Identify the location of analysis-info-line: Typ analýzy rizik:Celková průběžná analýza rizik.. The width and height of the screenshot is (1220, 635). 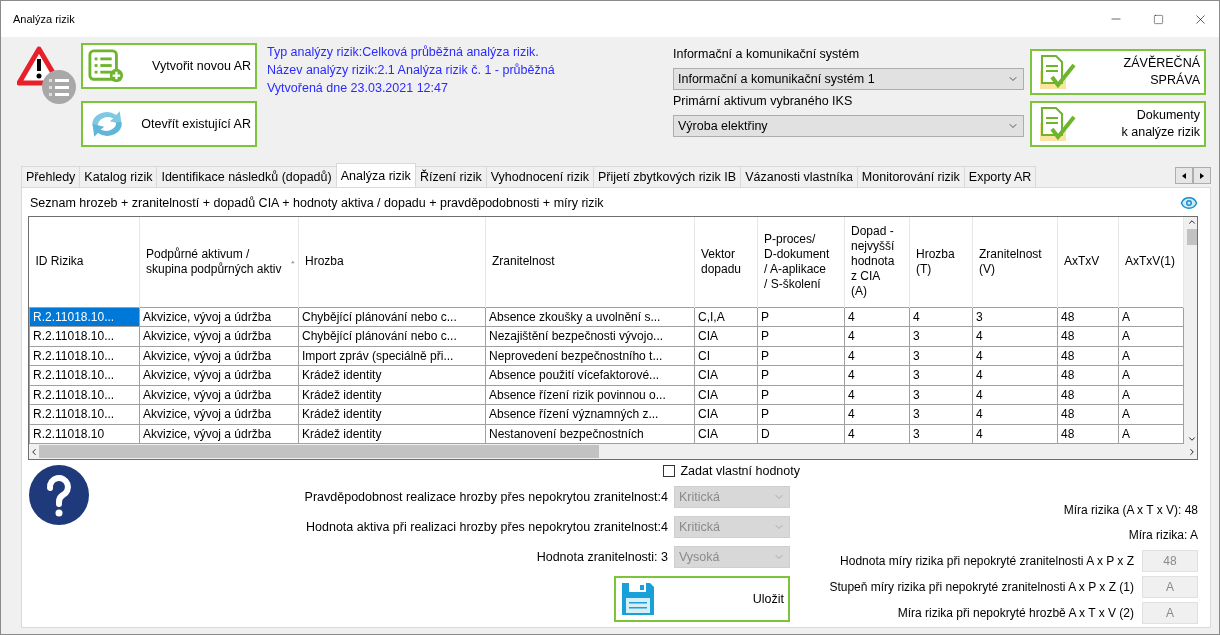
(403, 52).